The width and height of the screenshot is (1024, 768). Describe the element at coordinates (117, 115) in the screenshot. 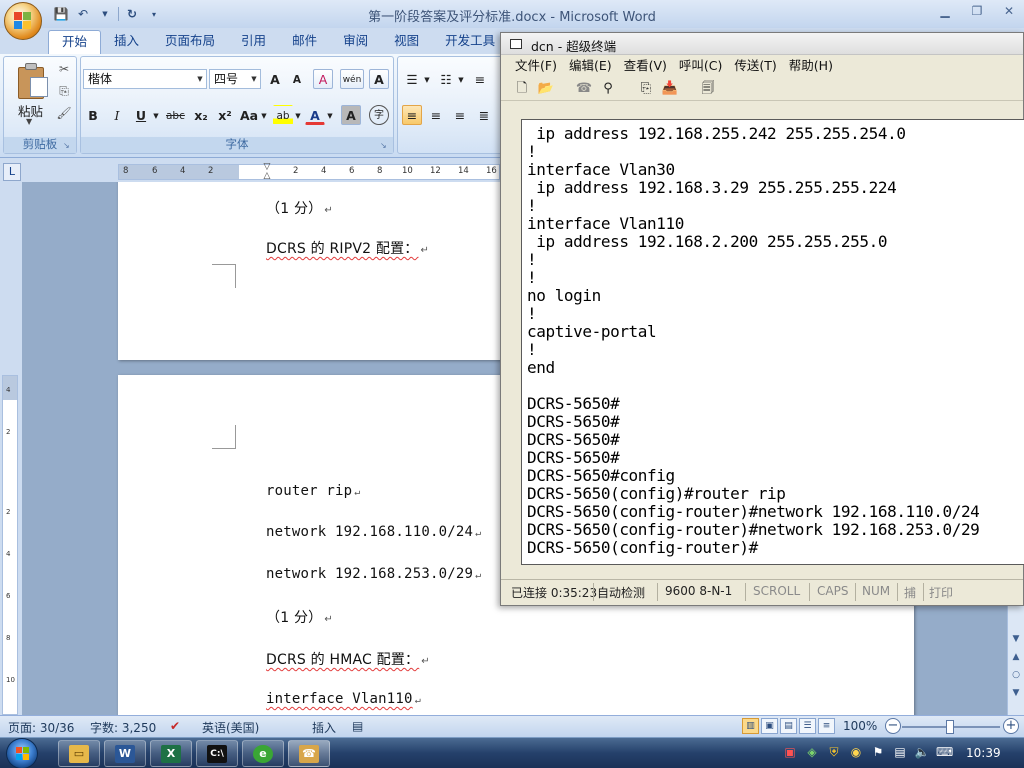

I see `italic-button: I` at that location.